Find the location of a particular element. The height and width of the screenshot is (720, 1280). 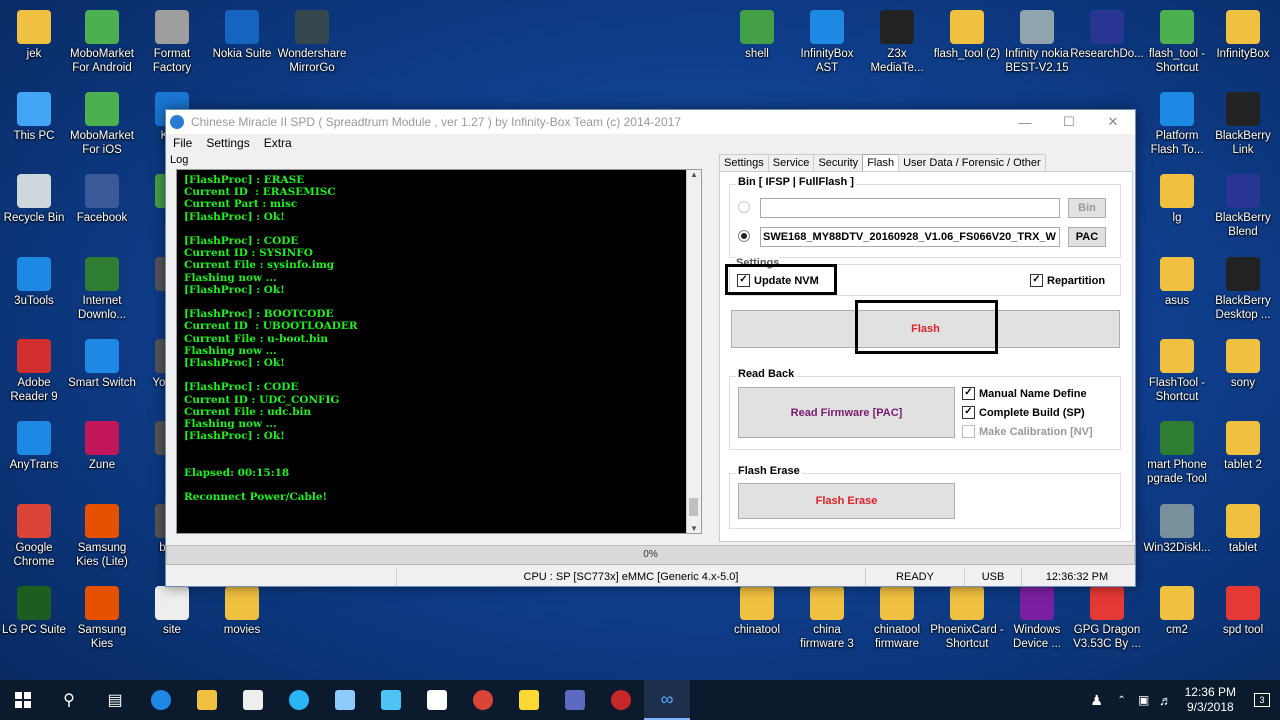

pac-radio is located at coordinates (744, 236).